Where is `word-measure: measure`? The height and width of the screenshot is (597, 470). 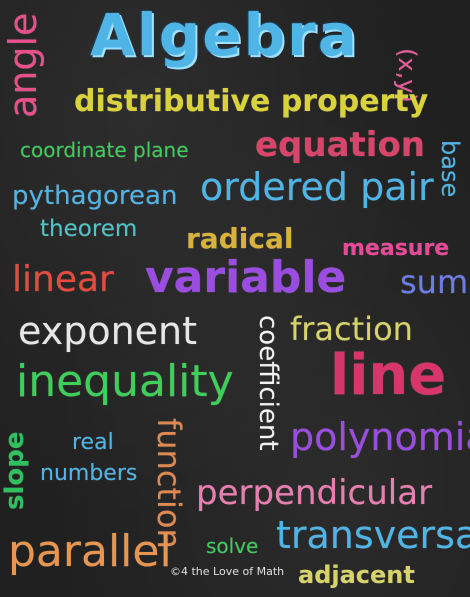
word-measure: measure is located at coordinates (396, 248).